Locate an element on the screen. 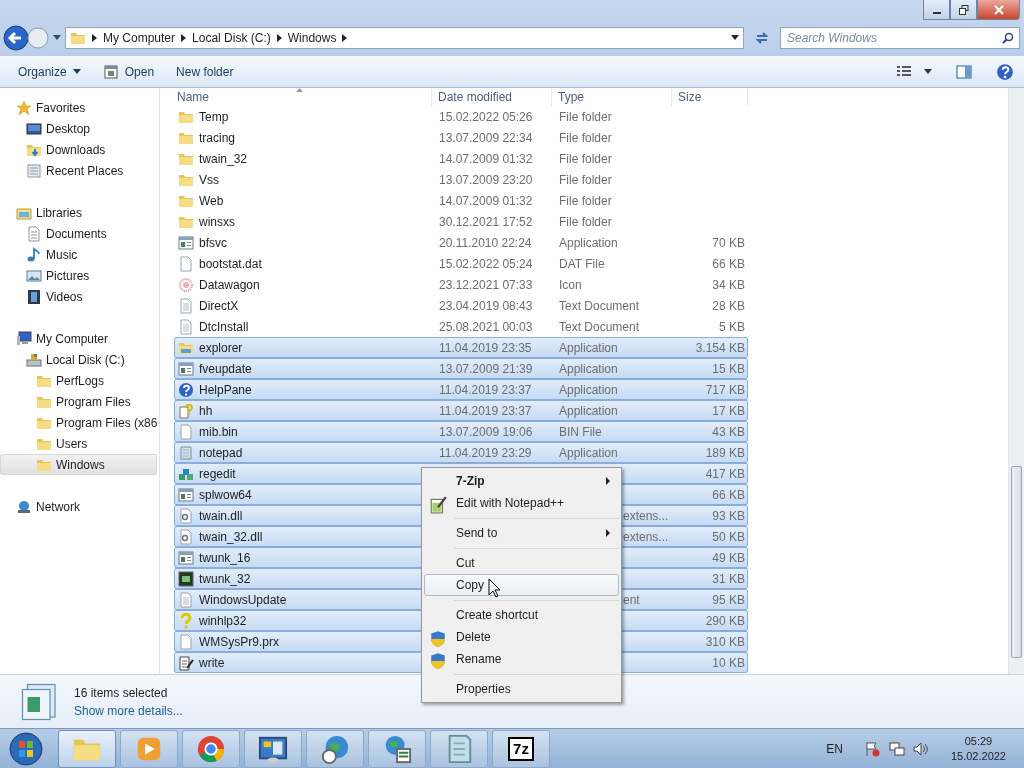 The height and width of the screenshot is (768, 1024). size-cell: 10 KB is located at coordinates (728, 662).